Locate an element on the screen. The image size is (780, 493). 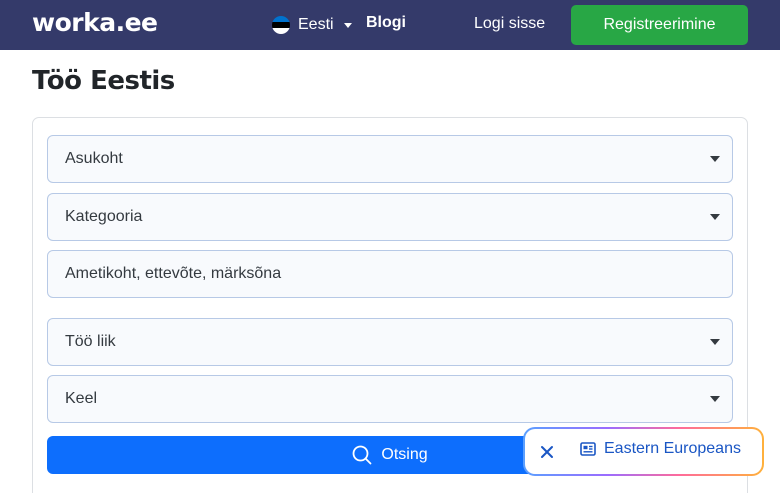
keyword-input: Ametikoht, ettevõte, märksõna is located at coordinates (390, 274).